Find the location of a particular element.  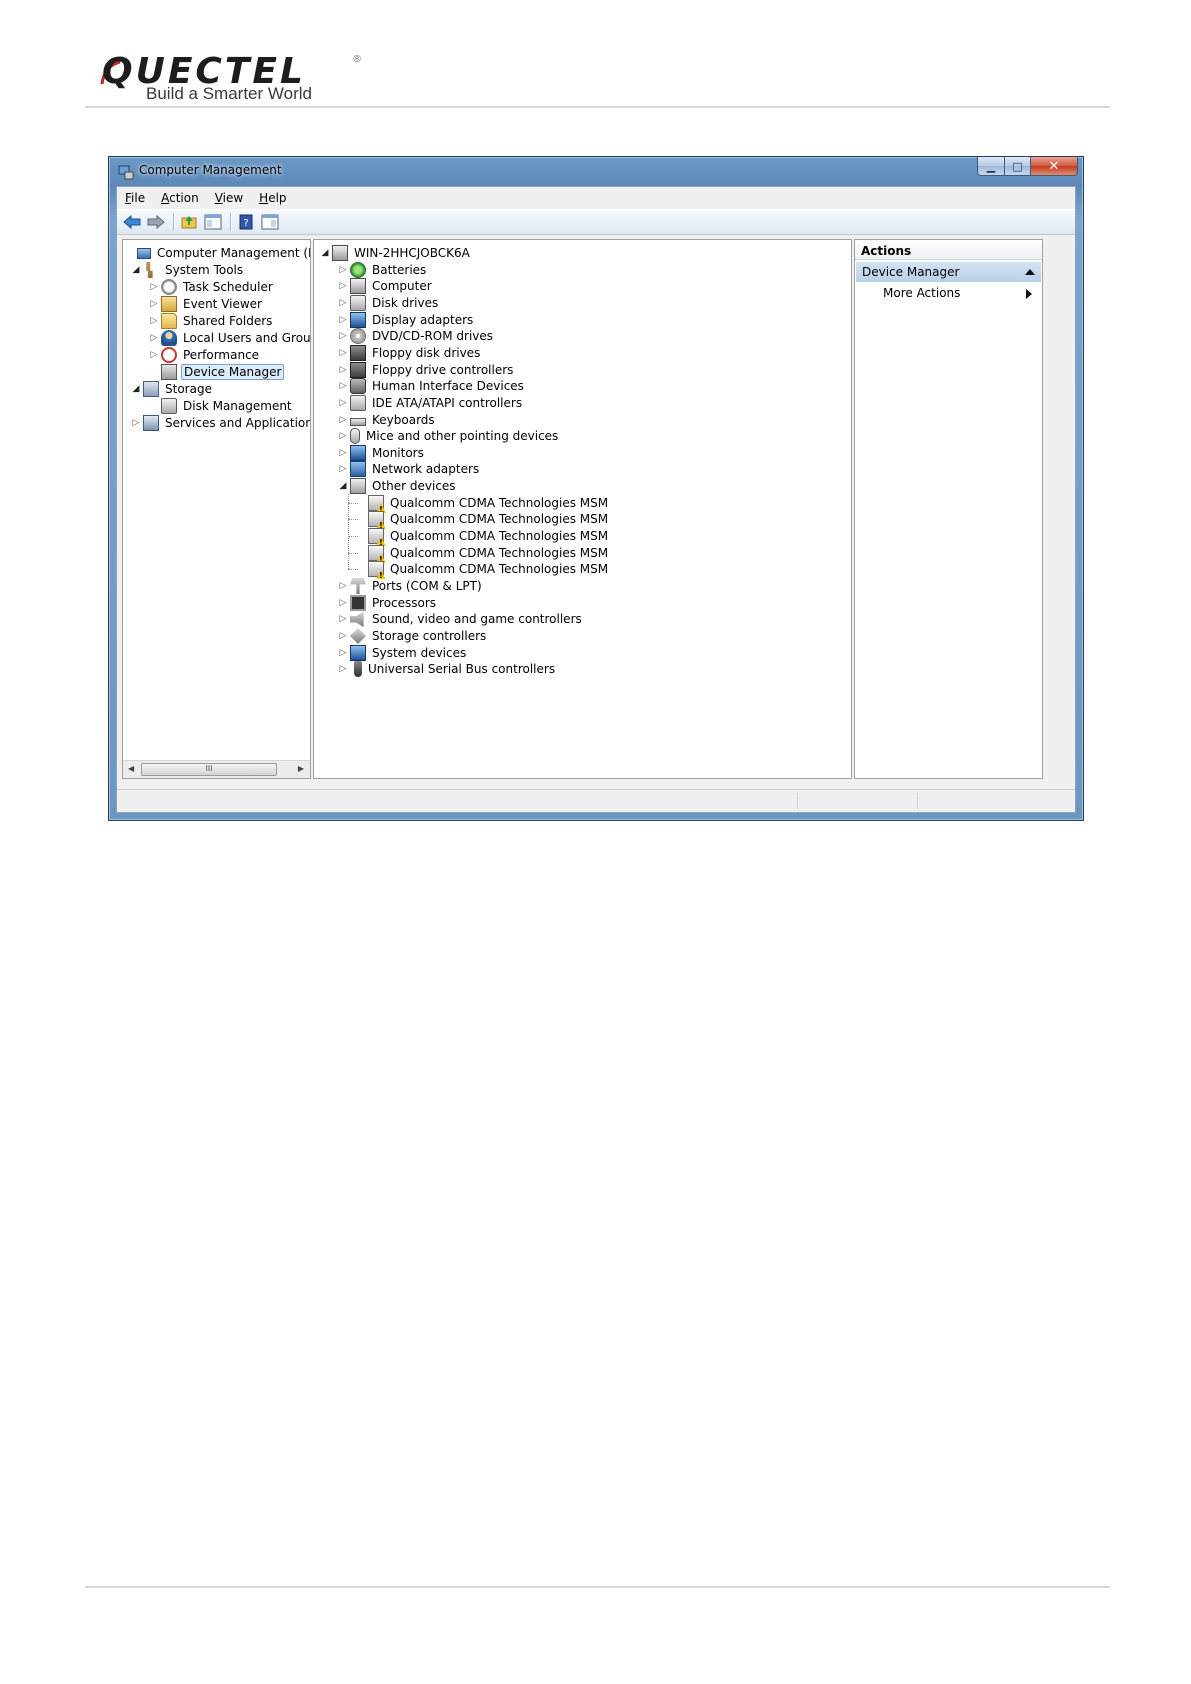

device-category-storage-controllers: ▷ Storage controllers is located at coordinates (413, 636).